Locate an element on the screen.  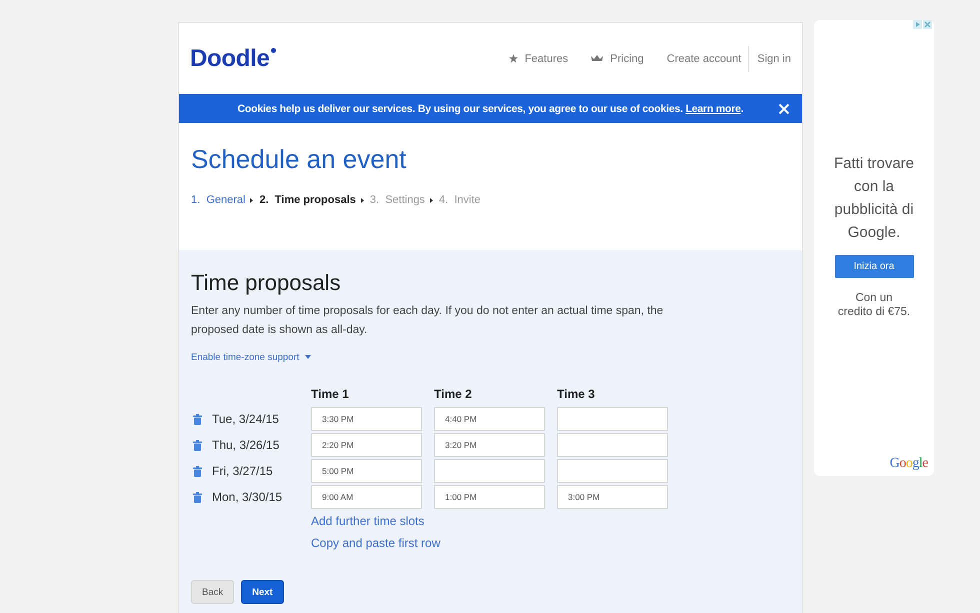
time-input: 5:00 PM is located at coordinates (366, 471).